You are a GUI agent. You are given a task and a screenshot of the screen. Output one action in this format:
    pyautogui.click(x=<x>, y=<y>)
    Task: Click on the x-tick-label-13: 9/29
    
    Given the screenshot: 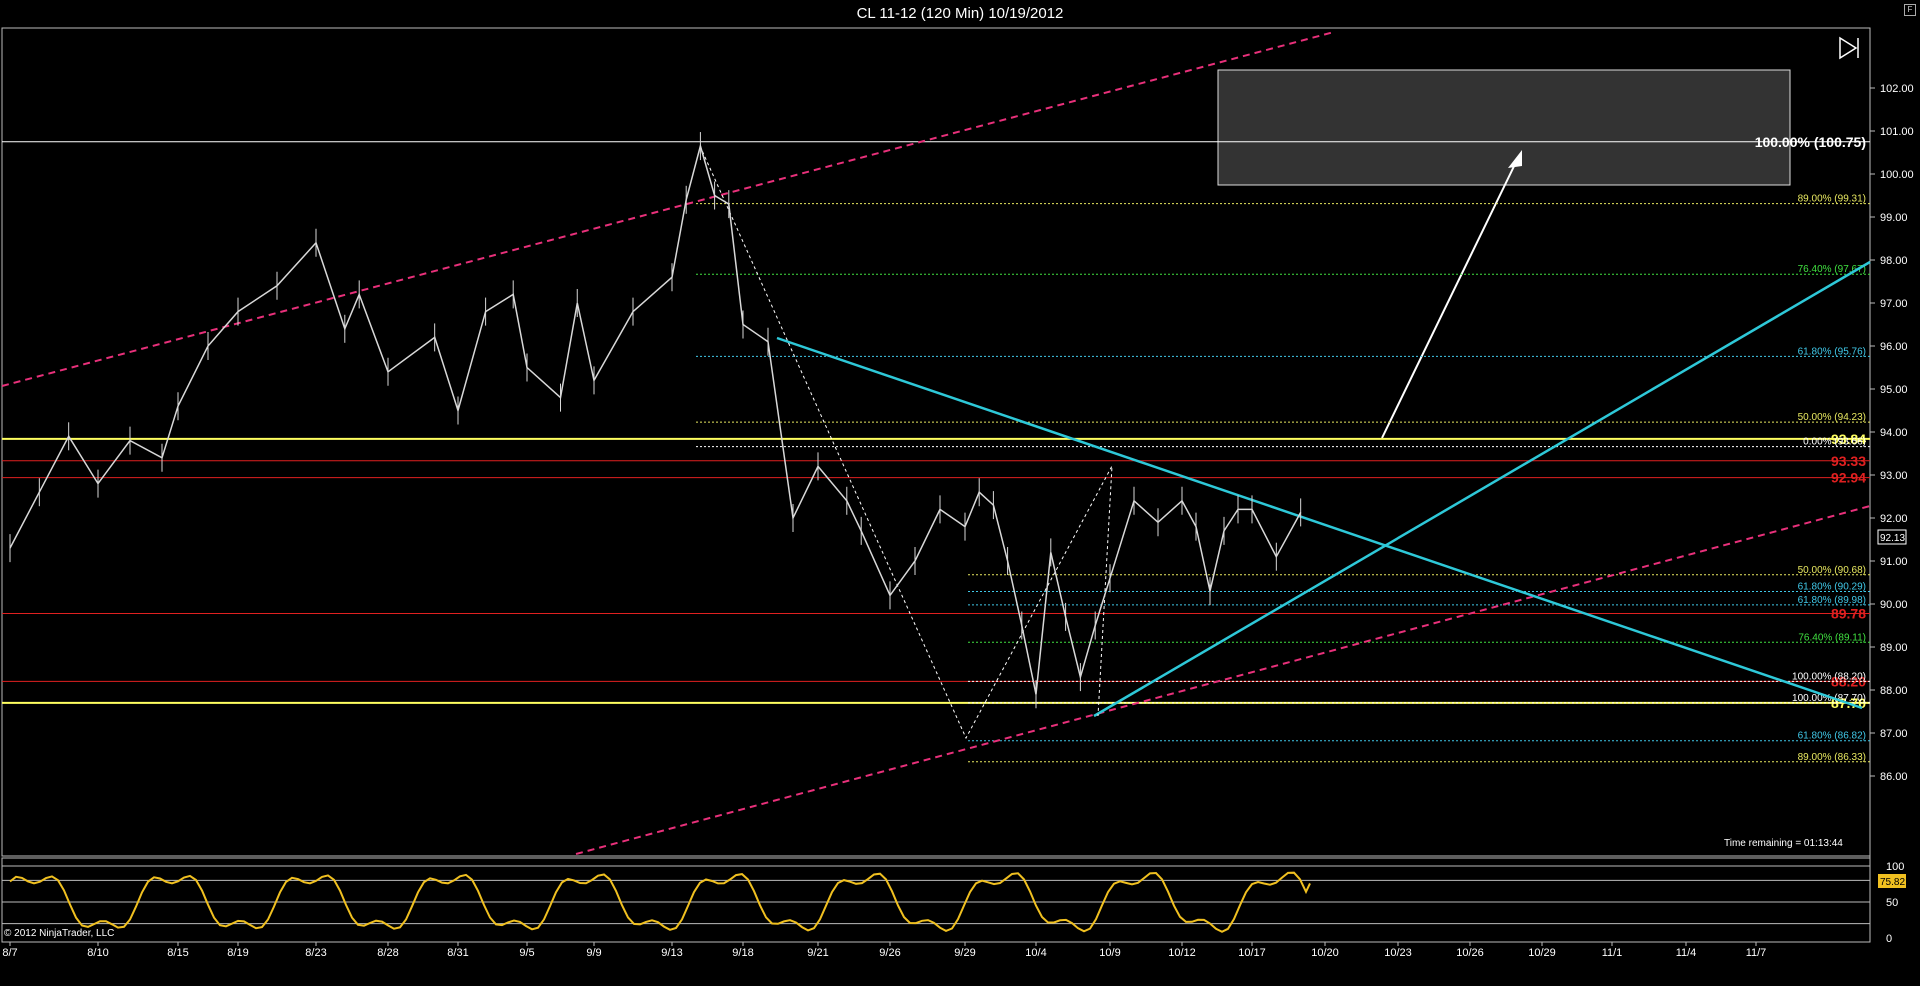 What is the action you would take?
    pyautogui.click(x=964, y=953)
    